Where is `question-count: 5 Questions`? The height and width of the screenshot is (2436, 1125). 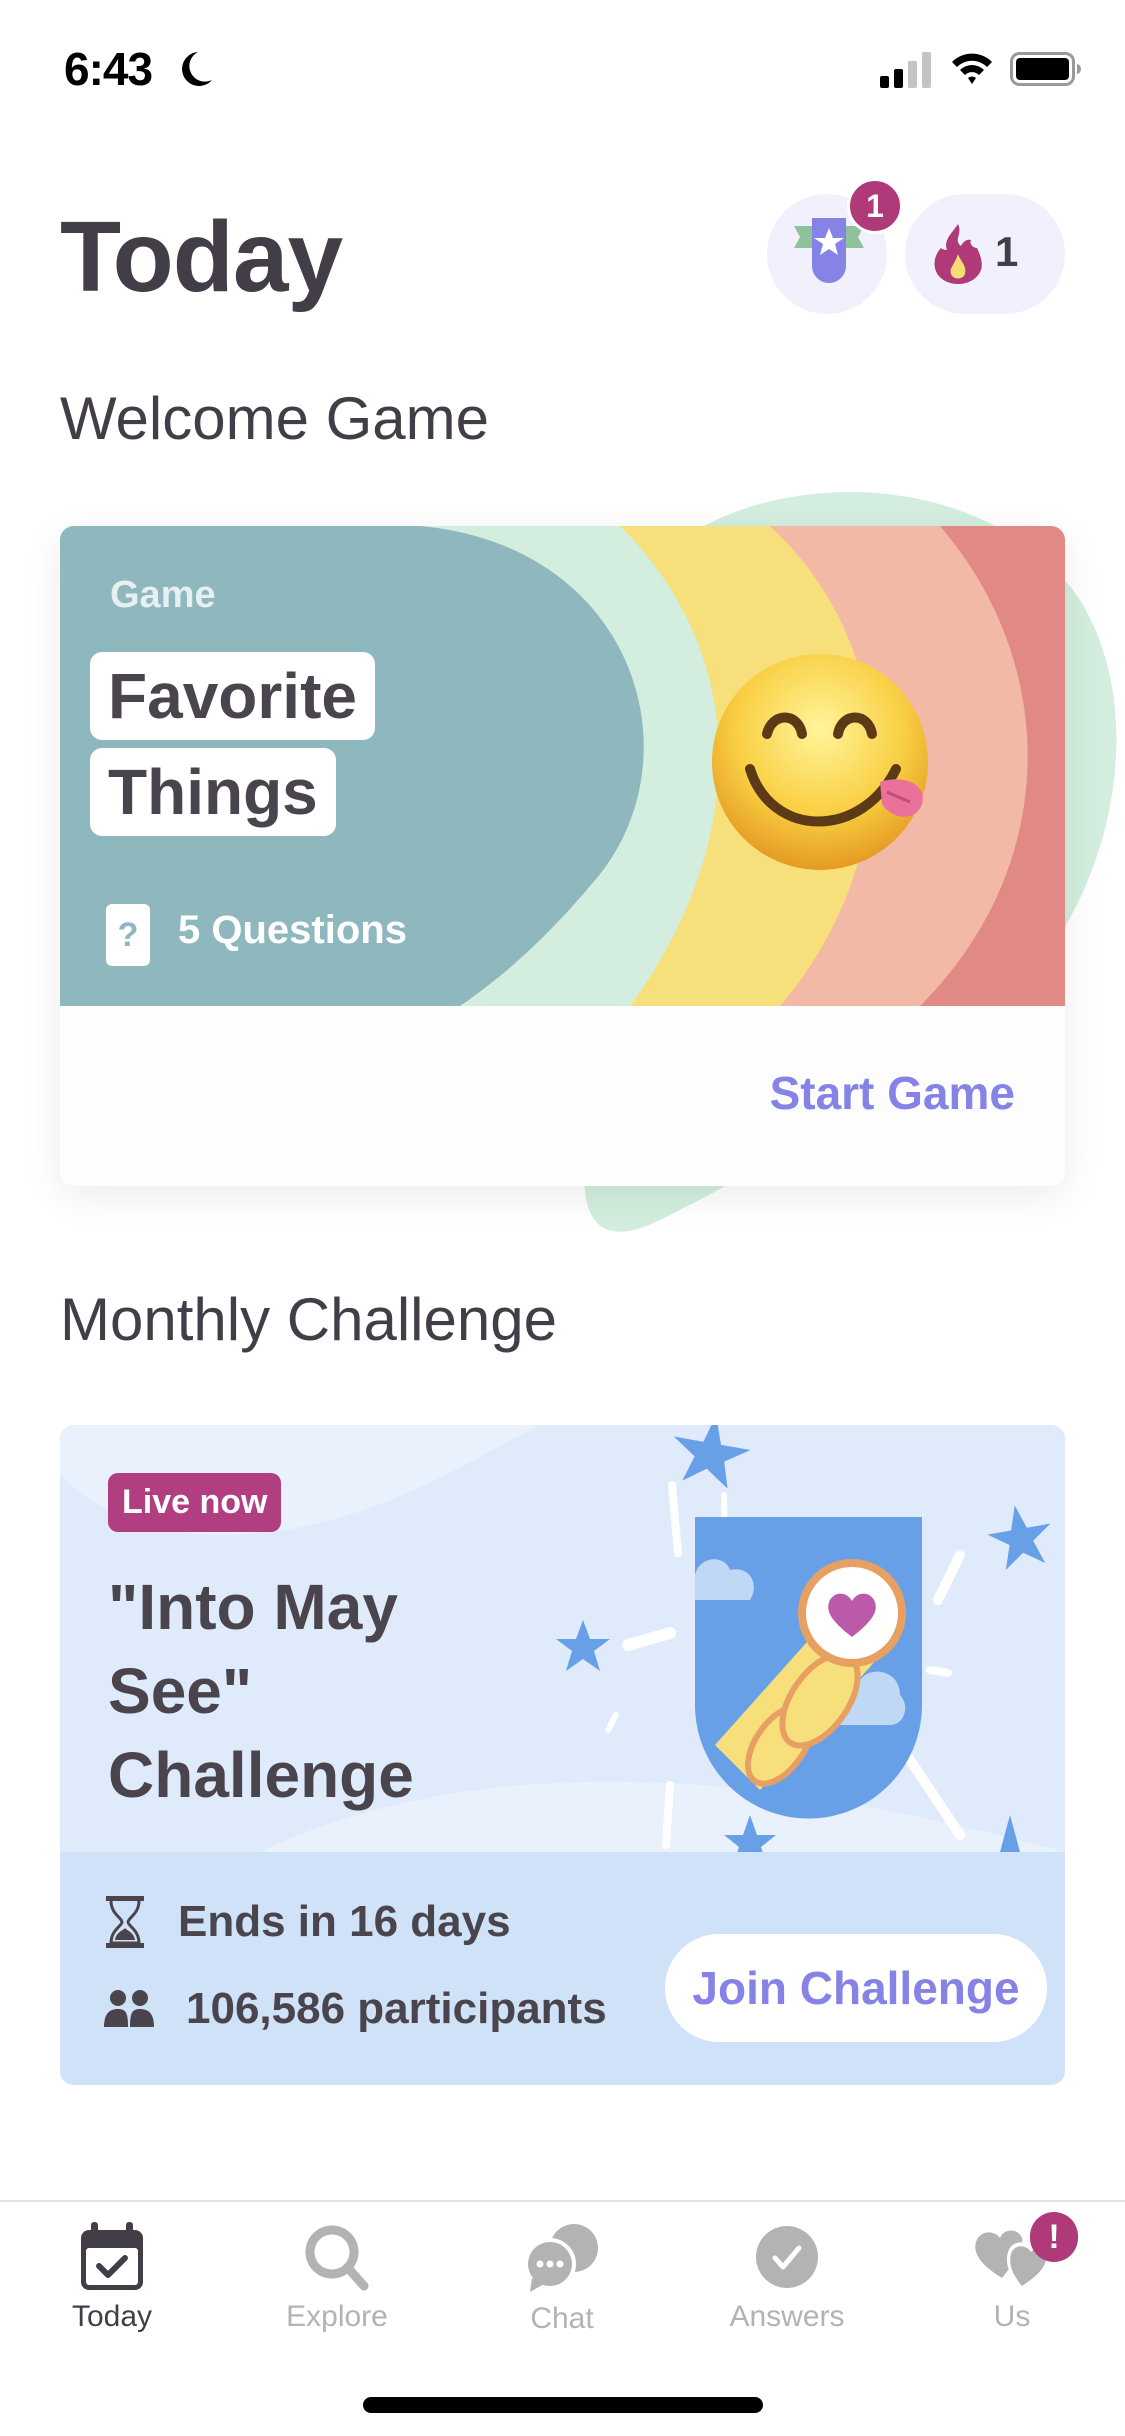 question-count: 5 Questions is located at coordinates (292, 930).